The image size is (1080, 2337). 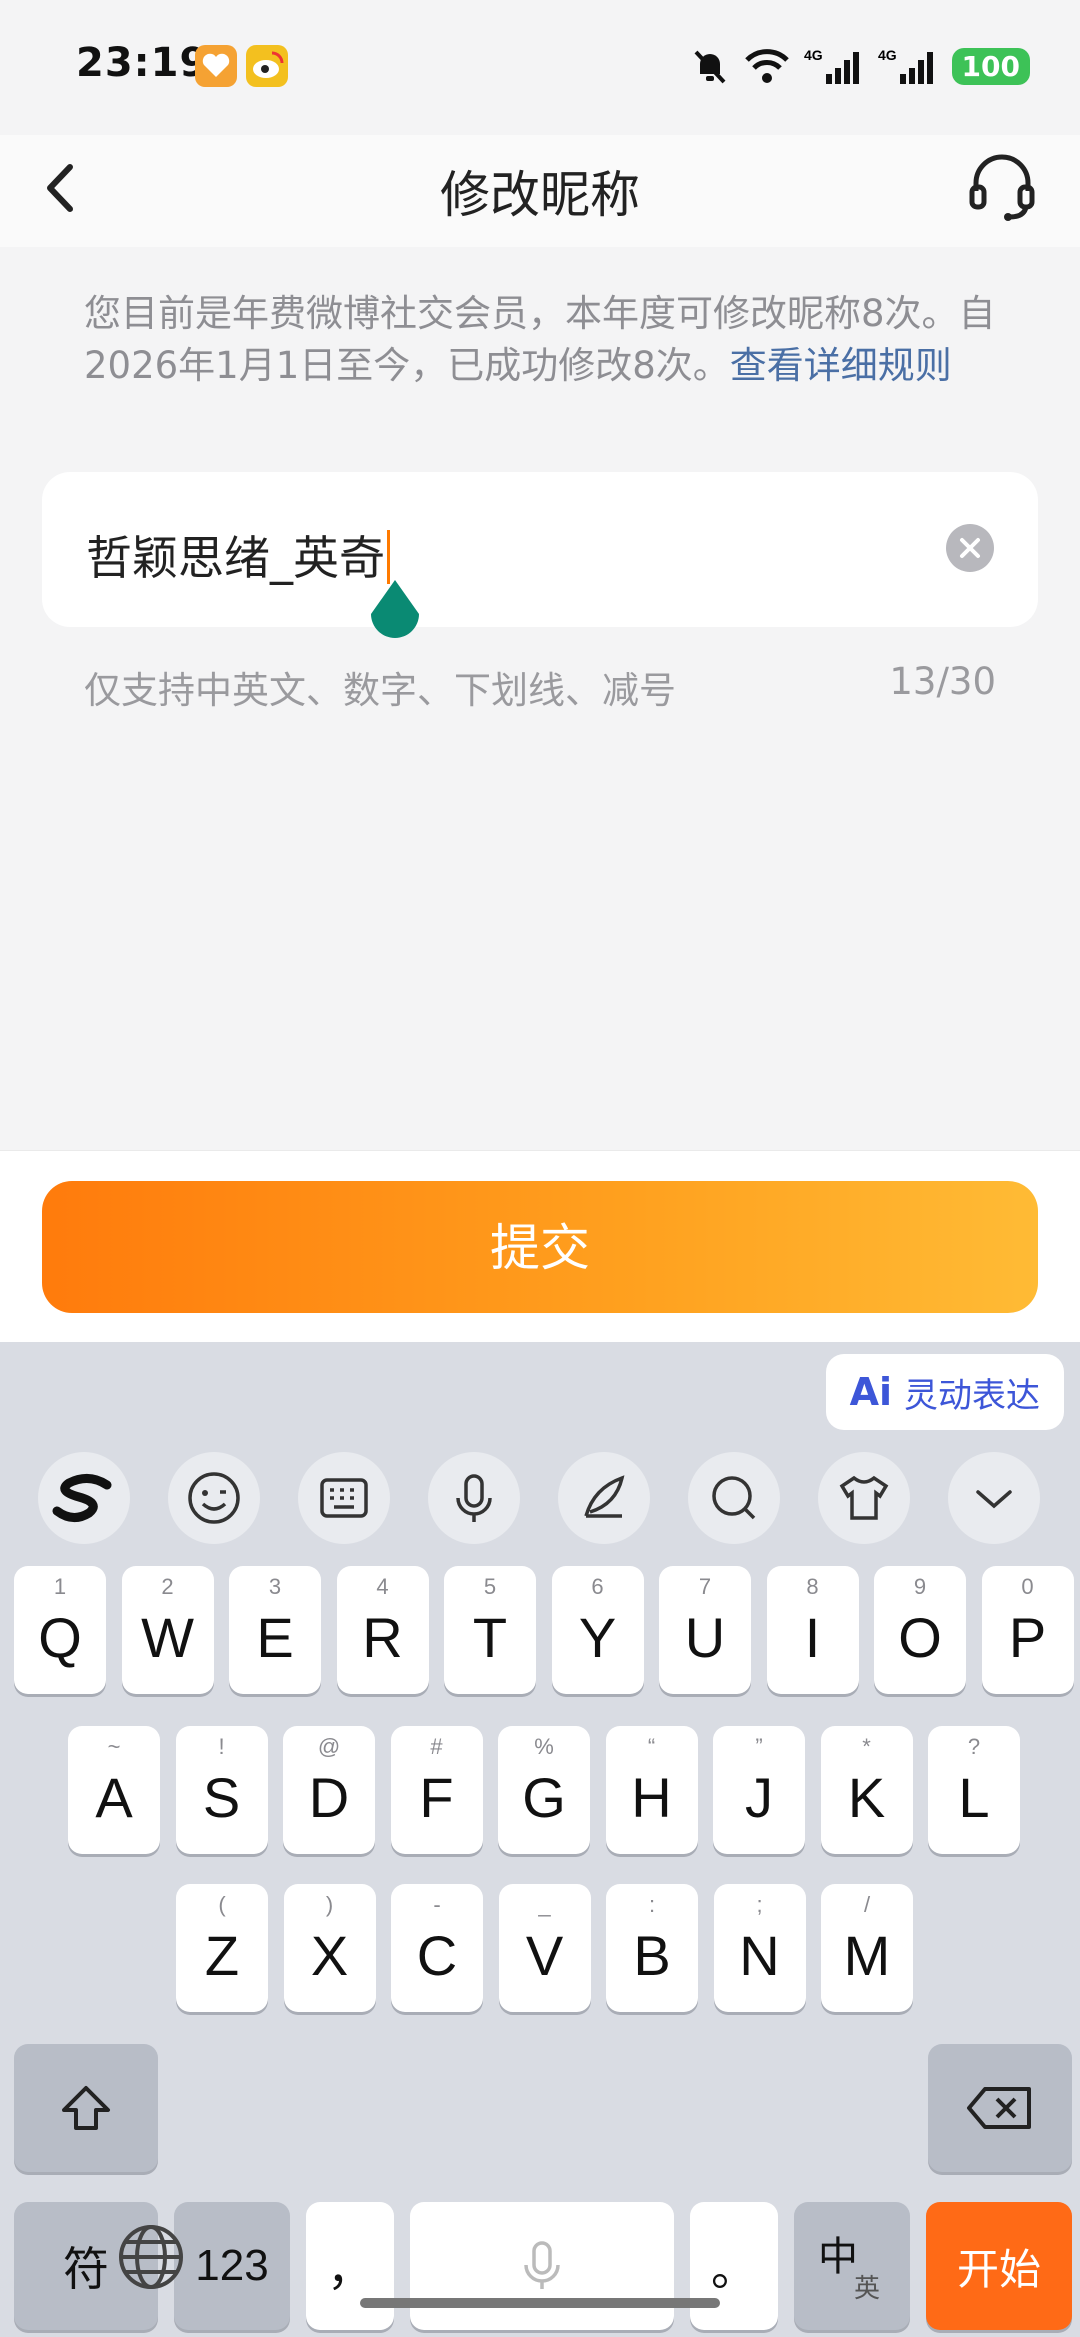 What do you see at coordinates (329, 1790) in the screenshot?
I see `key-d: @ D` at bounding box center [329, 1790].